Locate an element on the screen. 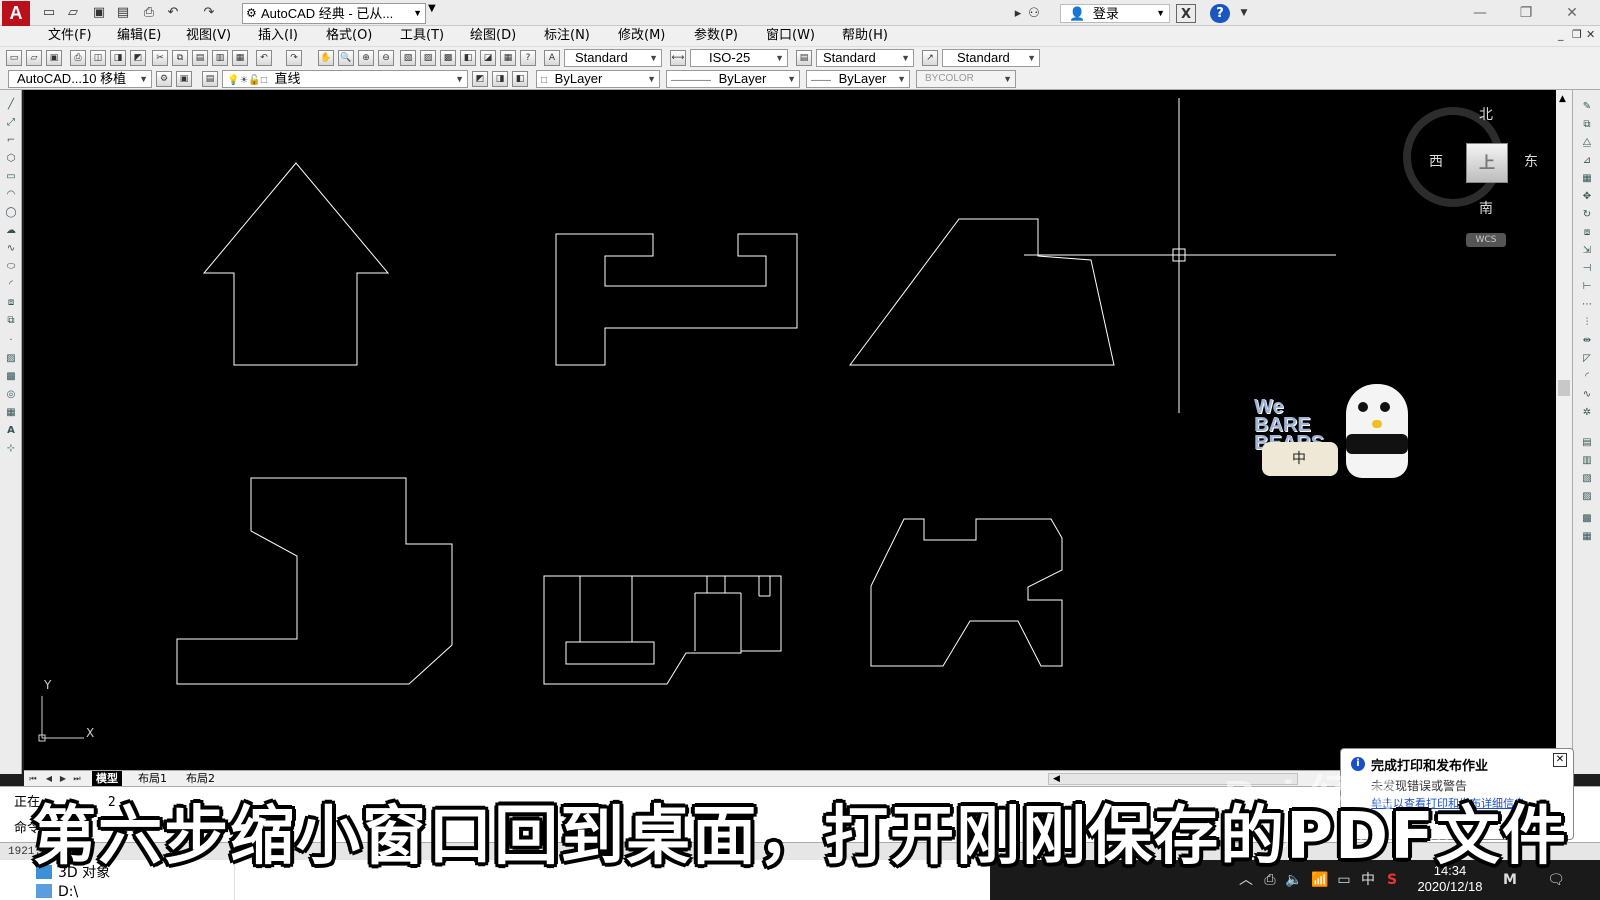 The height and width of the screenshot is (900, 1600). layer-select: 💡☀🔓□ 直线 ▼ is located at coordinates (345, 79).